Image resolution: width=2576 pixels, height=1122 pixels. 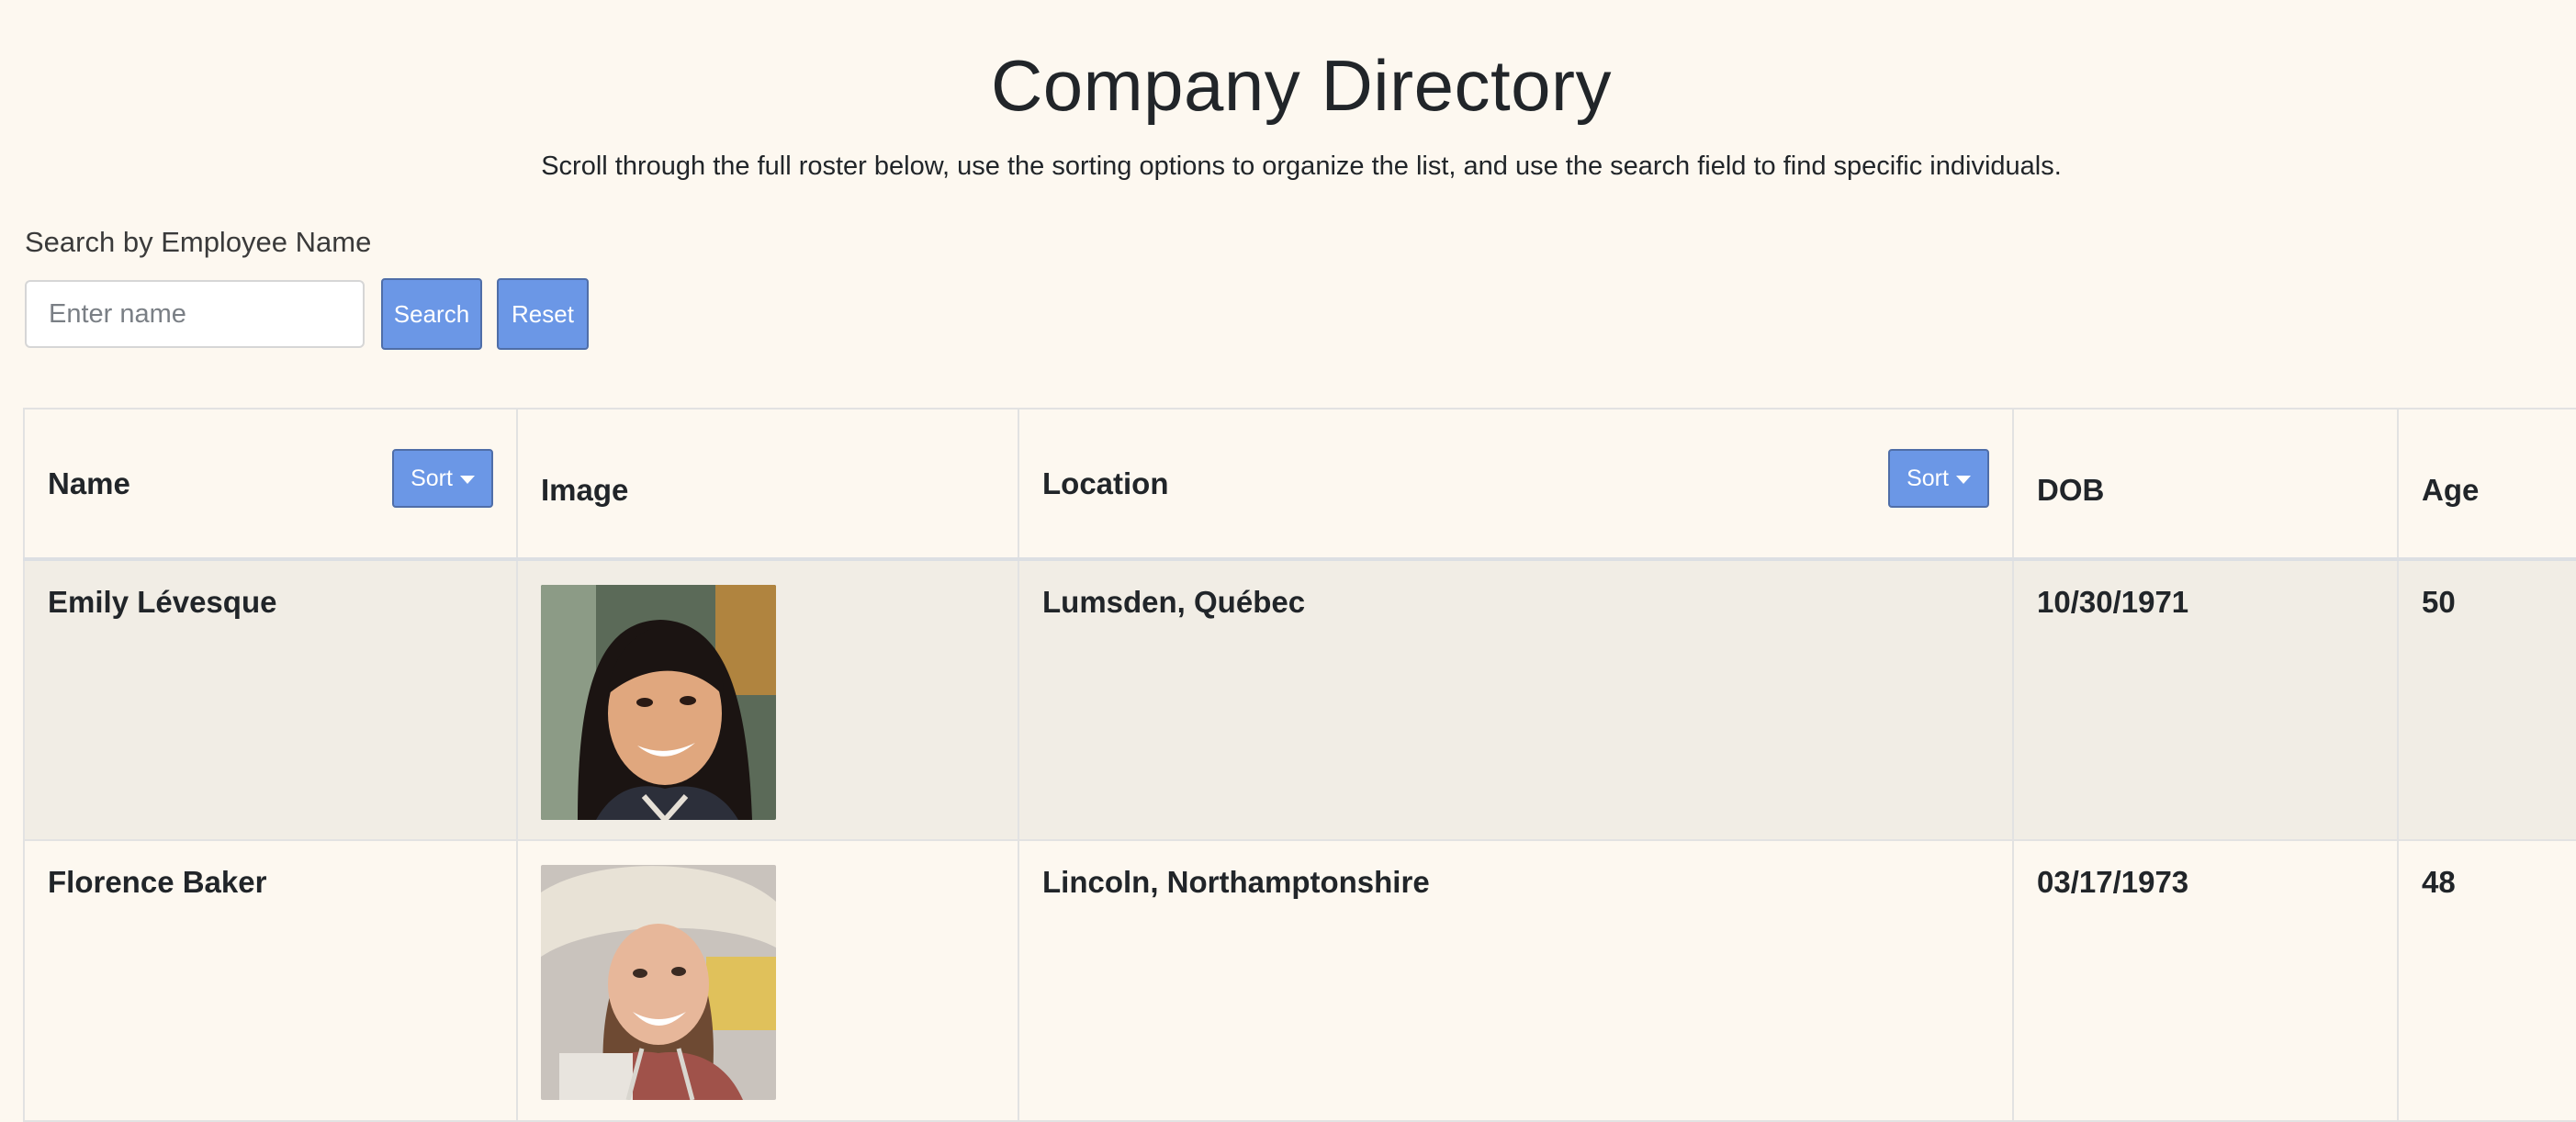 I want to click on header-location-label: Location, so click(x=1105, y=483).